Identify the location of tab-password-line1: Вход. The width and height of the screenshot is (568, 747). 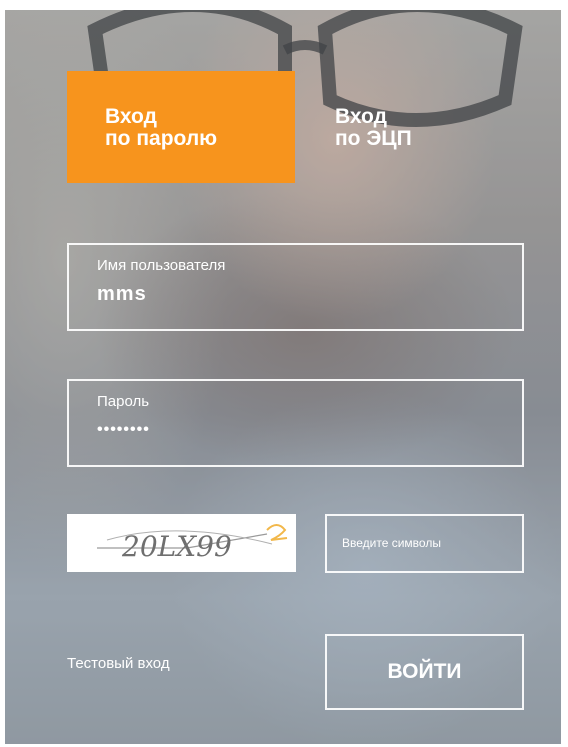
(131, 116).